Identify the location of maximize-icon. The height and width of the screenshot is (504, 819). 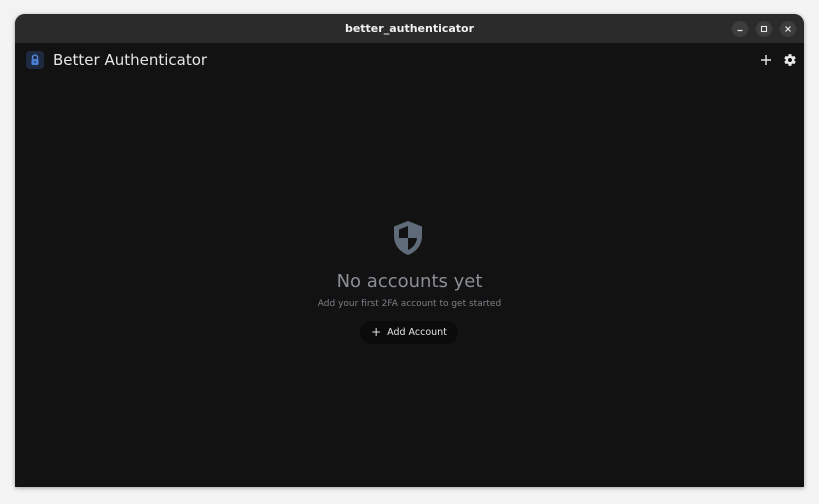
(764, 29).